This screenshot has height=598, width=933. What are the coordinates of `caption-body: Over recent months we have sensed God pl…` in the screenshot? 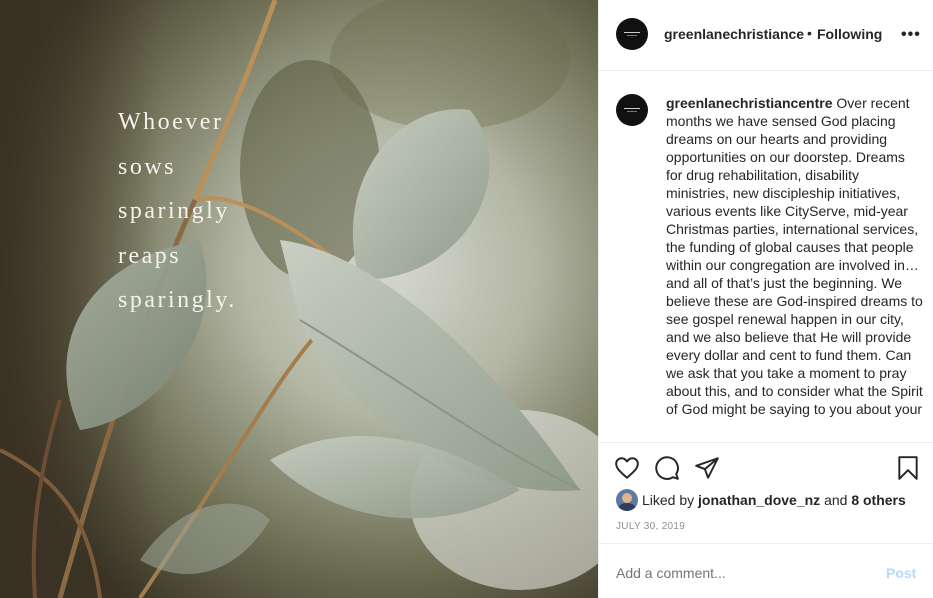 It's located at (794, 256).